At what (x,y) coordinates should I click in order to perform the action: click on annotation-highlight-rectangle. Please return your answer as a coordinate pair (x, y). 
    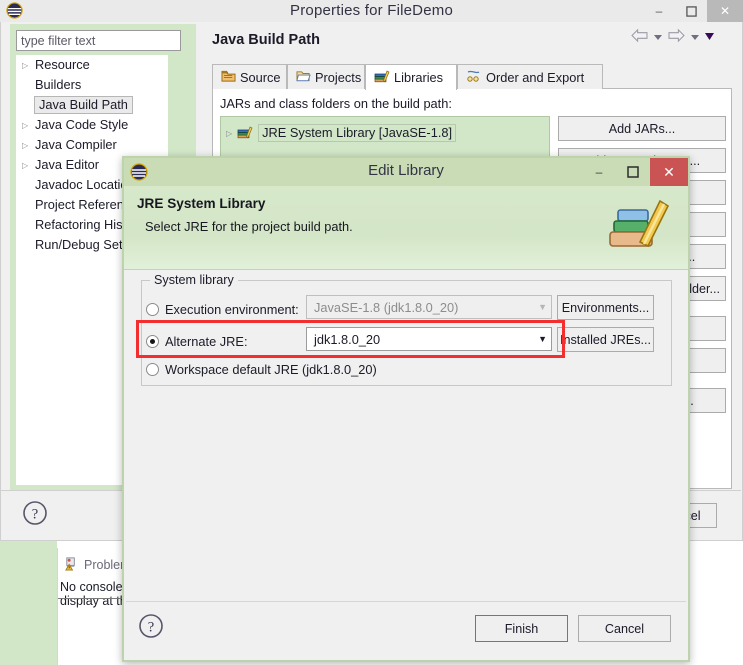
    Looking at the image, I should click on (350, 339).